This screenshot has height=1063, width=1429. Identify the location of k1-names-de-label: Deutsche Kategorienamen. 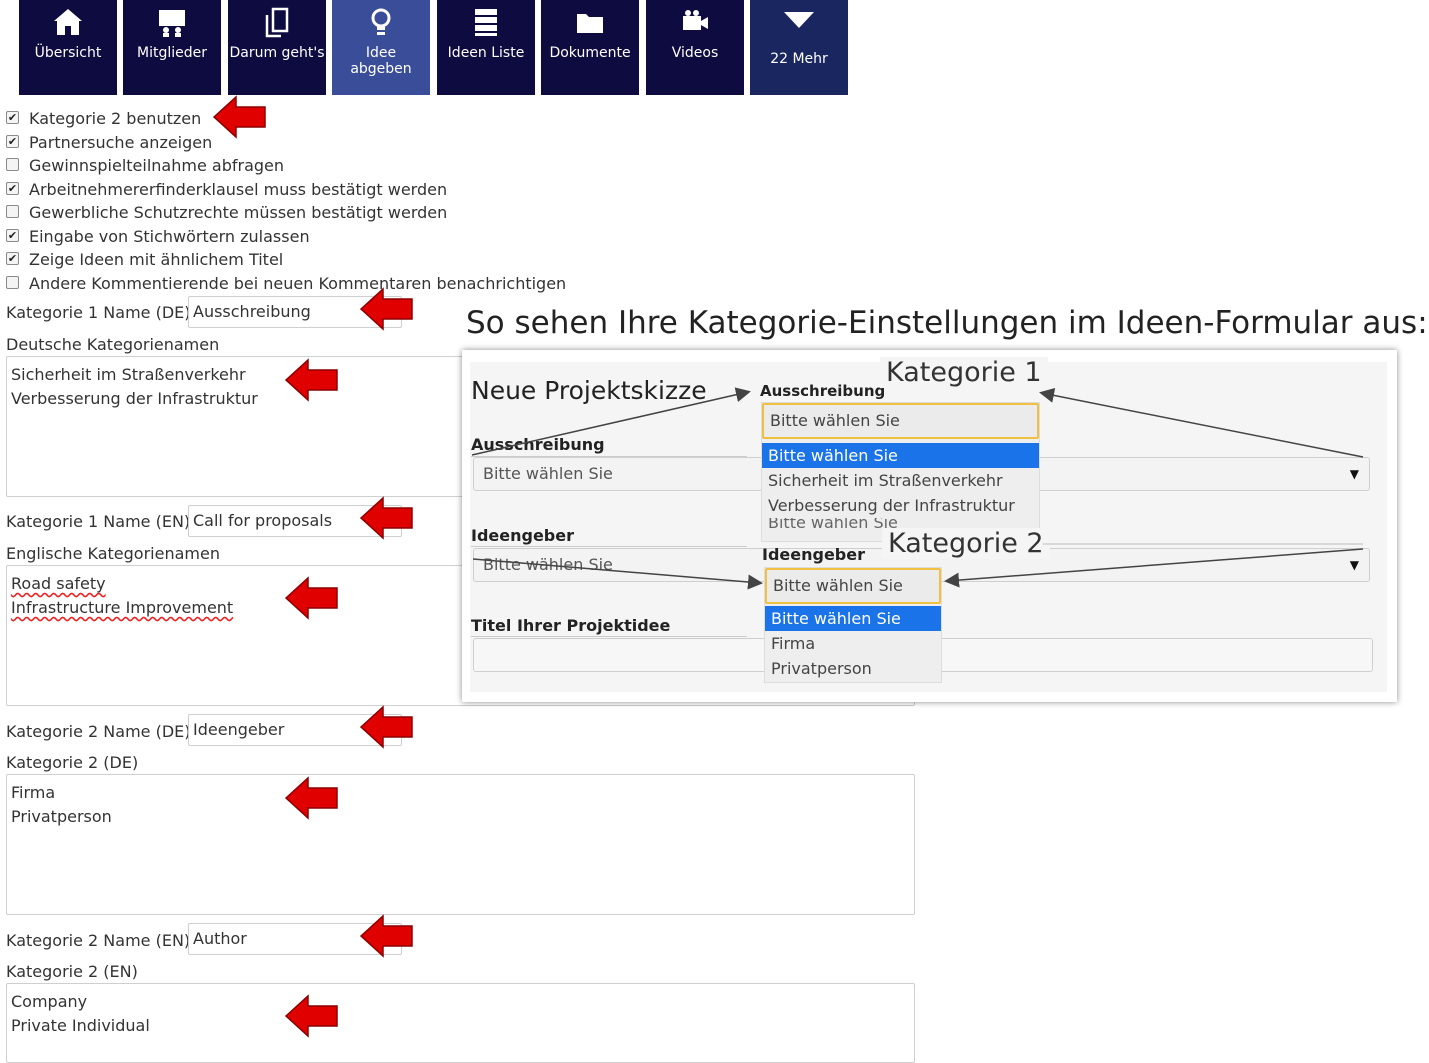
(113, 344).